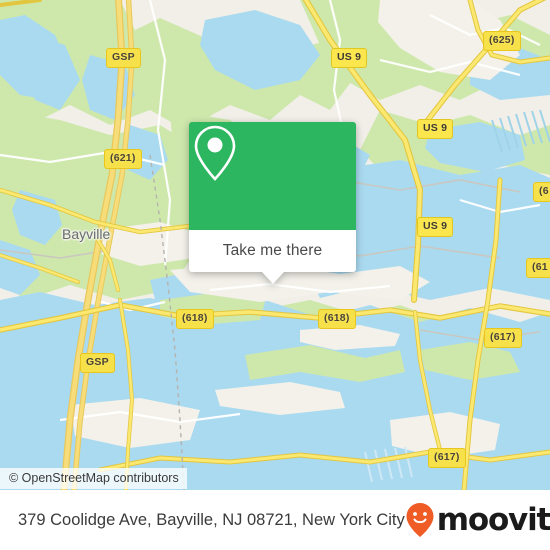 The height and width of the screenshot is (550, 550). What do you see at coordinates (123, 58) in the screenshot?
I see `road-shield-gsp-north: GSP` at bounding box center [123, 58].